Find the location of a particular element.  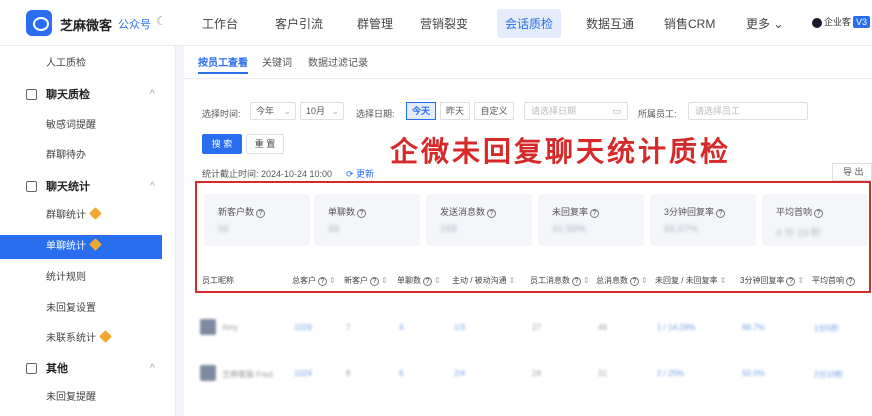

sidebar-group-label: 聊天质检 is located at coordinates (68, 95).